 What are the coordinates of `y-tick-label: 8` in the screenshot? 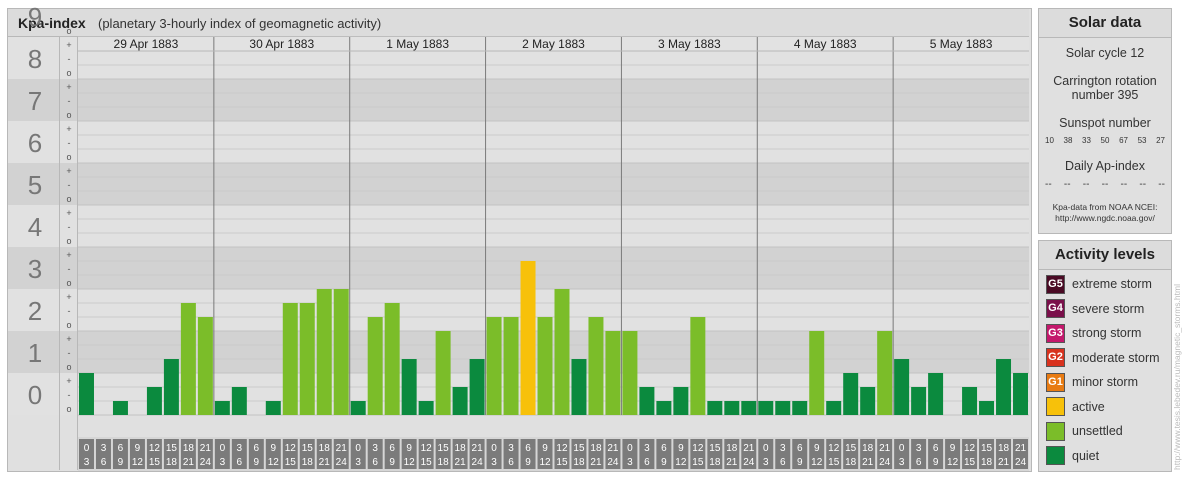 It's located at (35, 59).